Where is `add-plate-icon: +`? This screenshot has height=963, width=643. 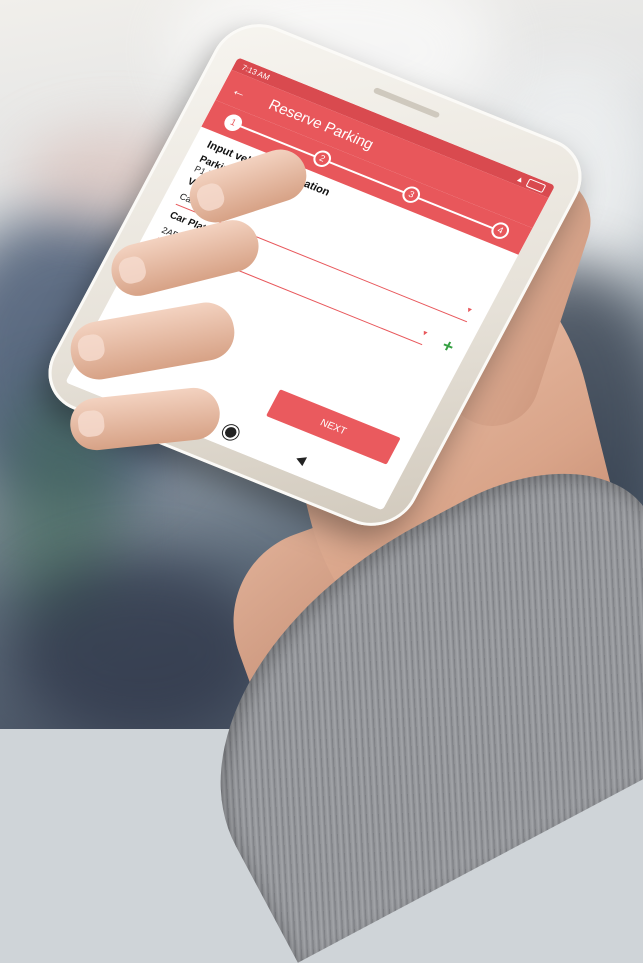 add-plate-icon: + is located at coordinates (448, 346).